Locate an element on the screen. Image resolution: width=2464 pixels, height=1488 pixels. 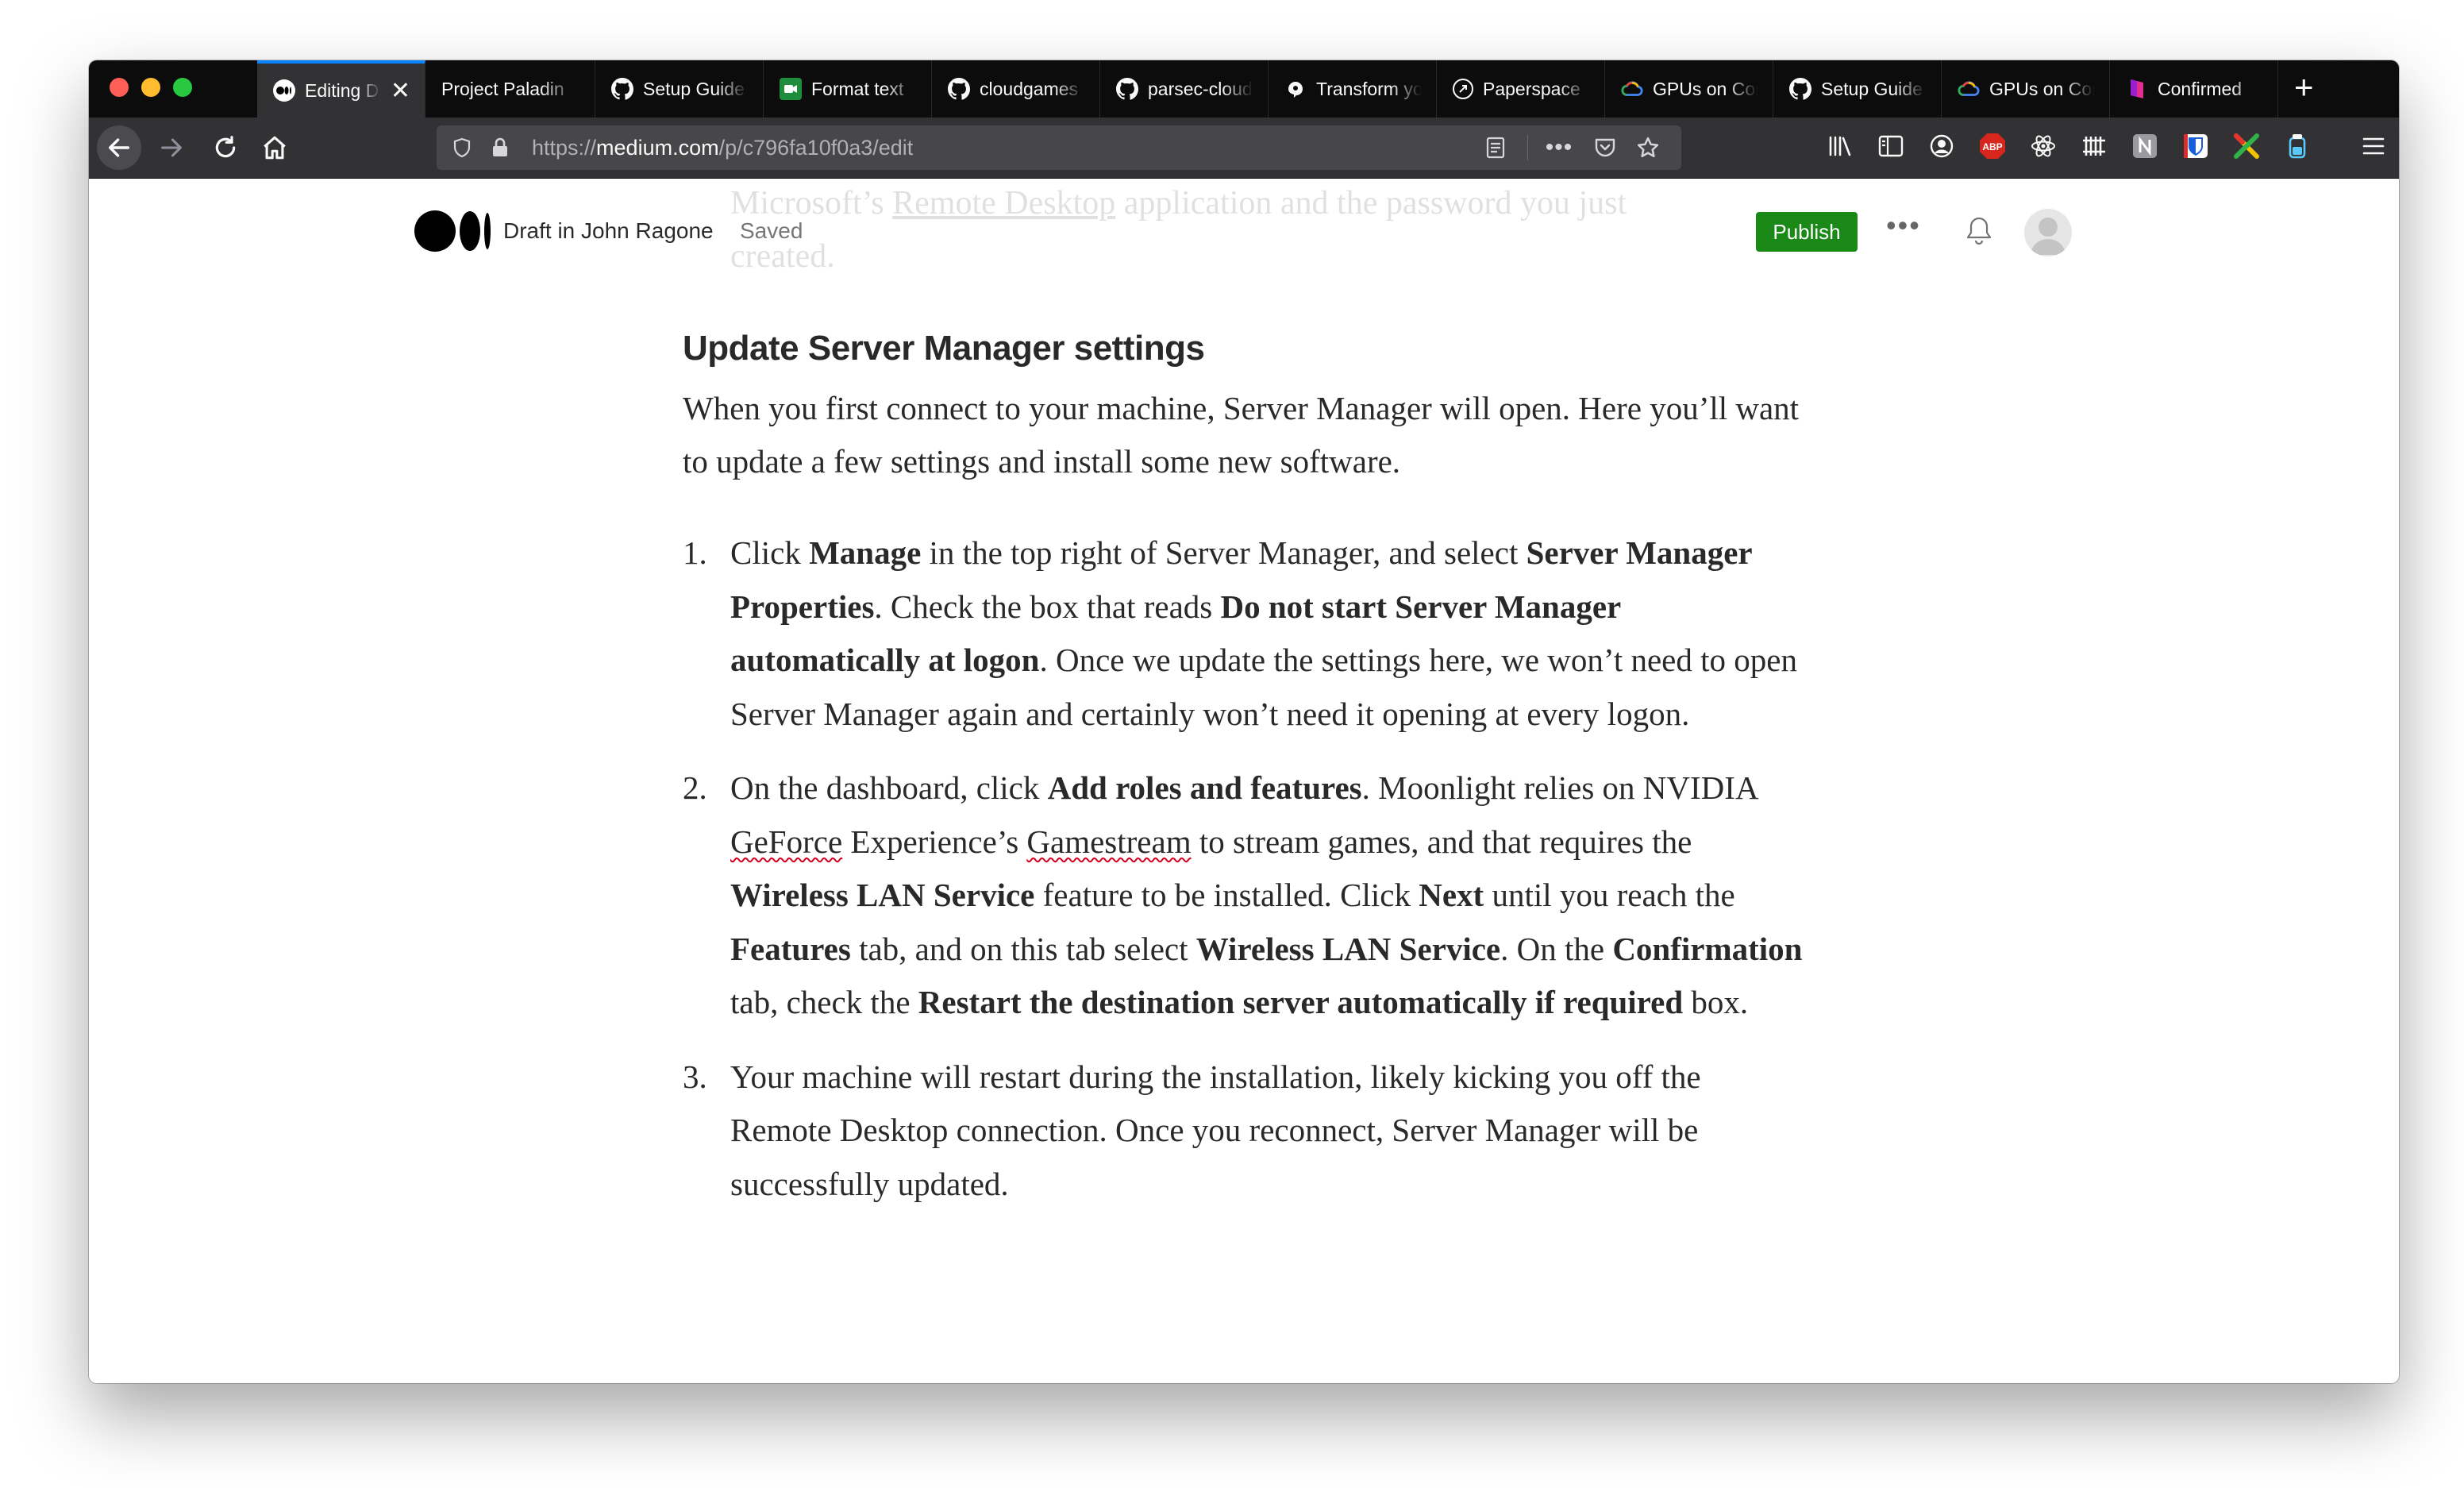
tab-confirmed: Confirmed is located at coordinates (2194, 89).